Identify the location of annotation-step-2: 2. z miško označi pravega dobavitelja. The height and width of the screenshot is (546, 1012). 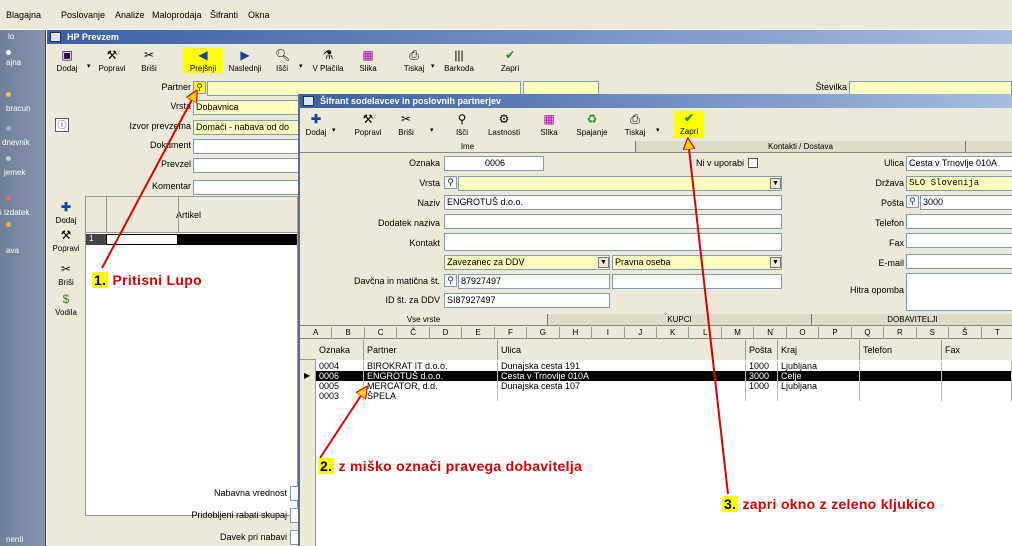
(450, 466).